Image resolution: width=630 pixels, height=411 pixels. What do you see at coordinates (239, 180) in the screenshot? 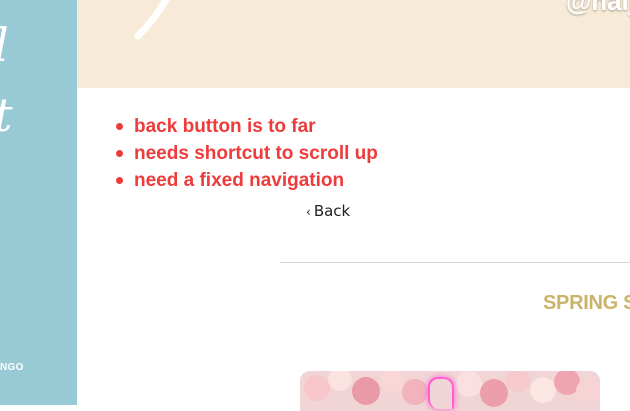
I see `feedback-note-text: need a fixed navigation` at bounding box center [239, 180].